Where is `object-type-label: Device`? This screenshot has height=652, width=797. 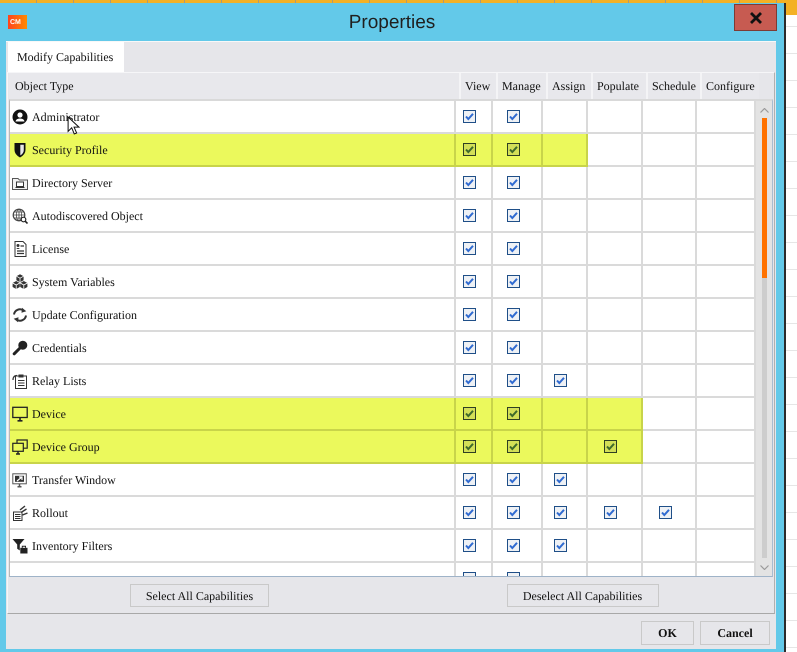
object-type-label: Device is located at coordinates (49, 414).